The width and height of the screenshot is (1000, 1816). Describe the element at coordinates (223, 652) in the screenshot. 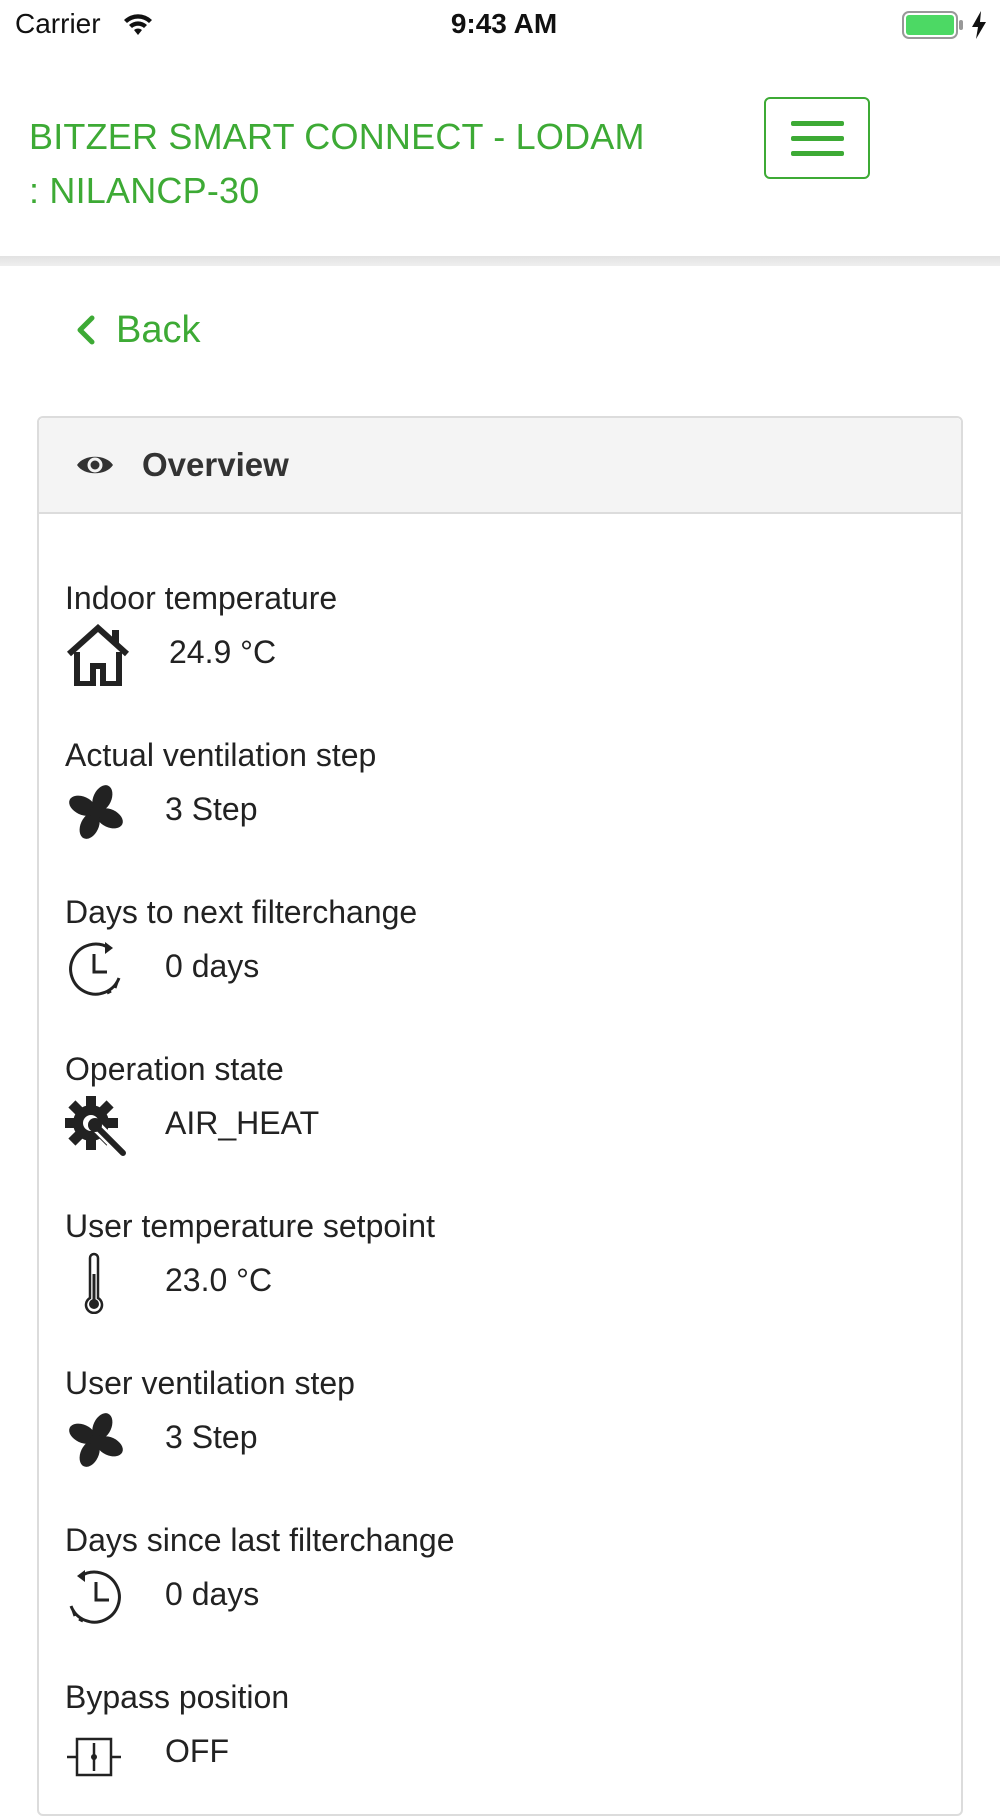

I see `item-value: 24.9 °C` at that location.